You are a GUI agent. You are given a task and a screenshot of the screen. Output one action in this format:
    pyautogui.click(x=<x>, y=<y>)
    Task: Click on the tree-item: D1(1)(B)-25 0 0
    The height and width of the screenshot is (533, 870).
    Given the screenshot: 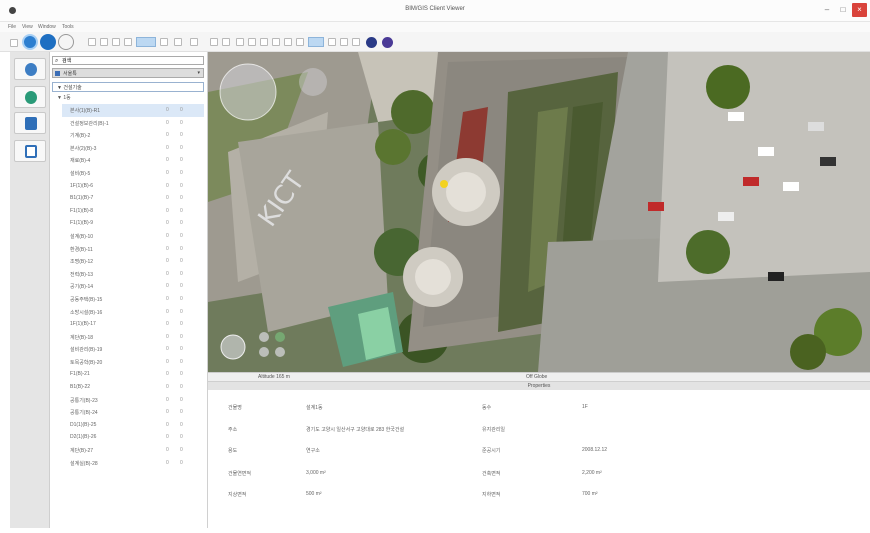 What is the action you would take?
    pyautogui.click(x=133, y=425)
    